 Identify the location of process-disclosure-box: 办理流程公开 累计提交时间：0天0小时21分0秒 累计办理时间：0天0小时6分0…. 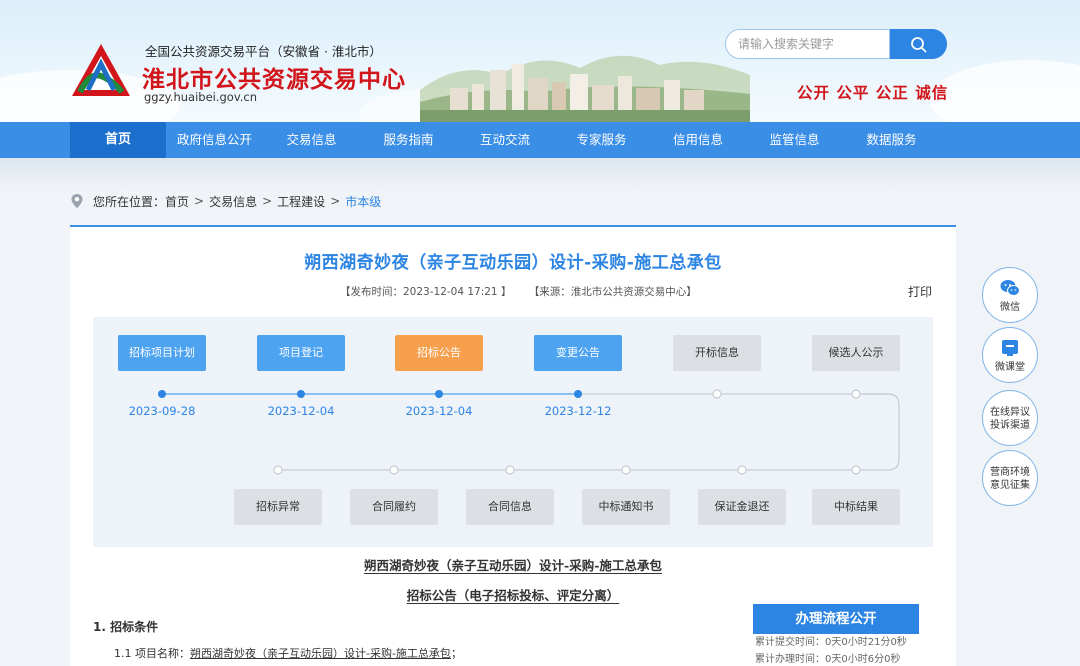
(836, 635).